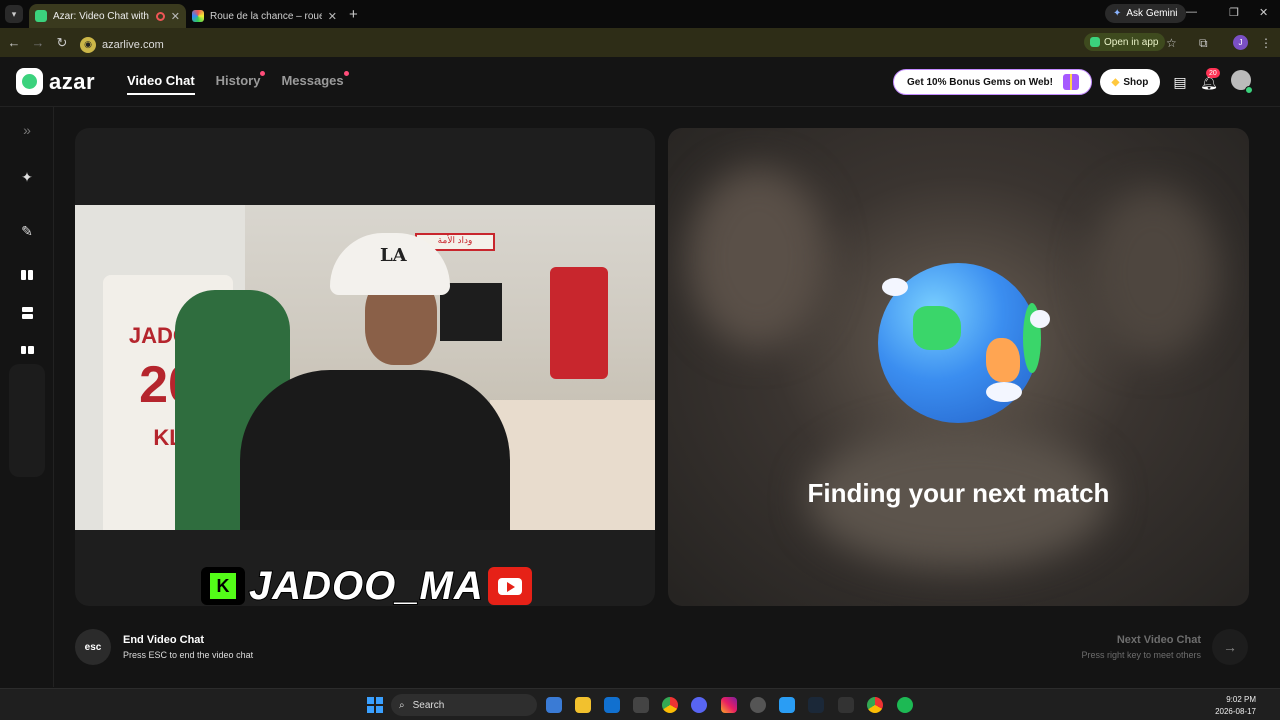  I want to click on layout-grid-icon, so click(27, 350).